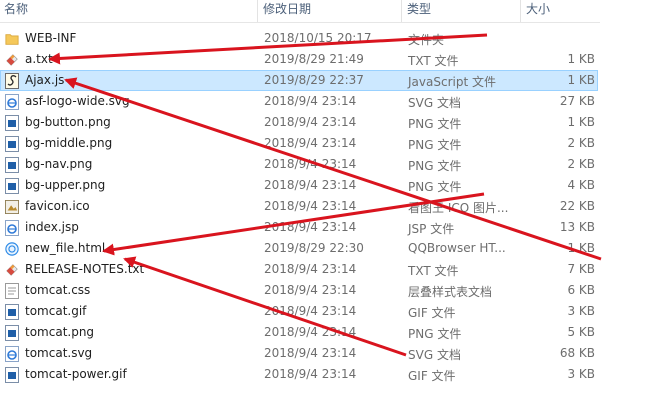 The height and width of the screenshot is (403, 647). I want to click on ico-file-icon, so click(12, 207).